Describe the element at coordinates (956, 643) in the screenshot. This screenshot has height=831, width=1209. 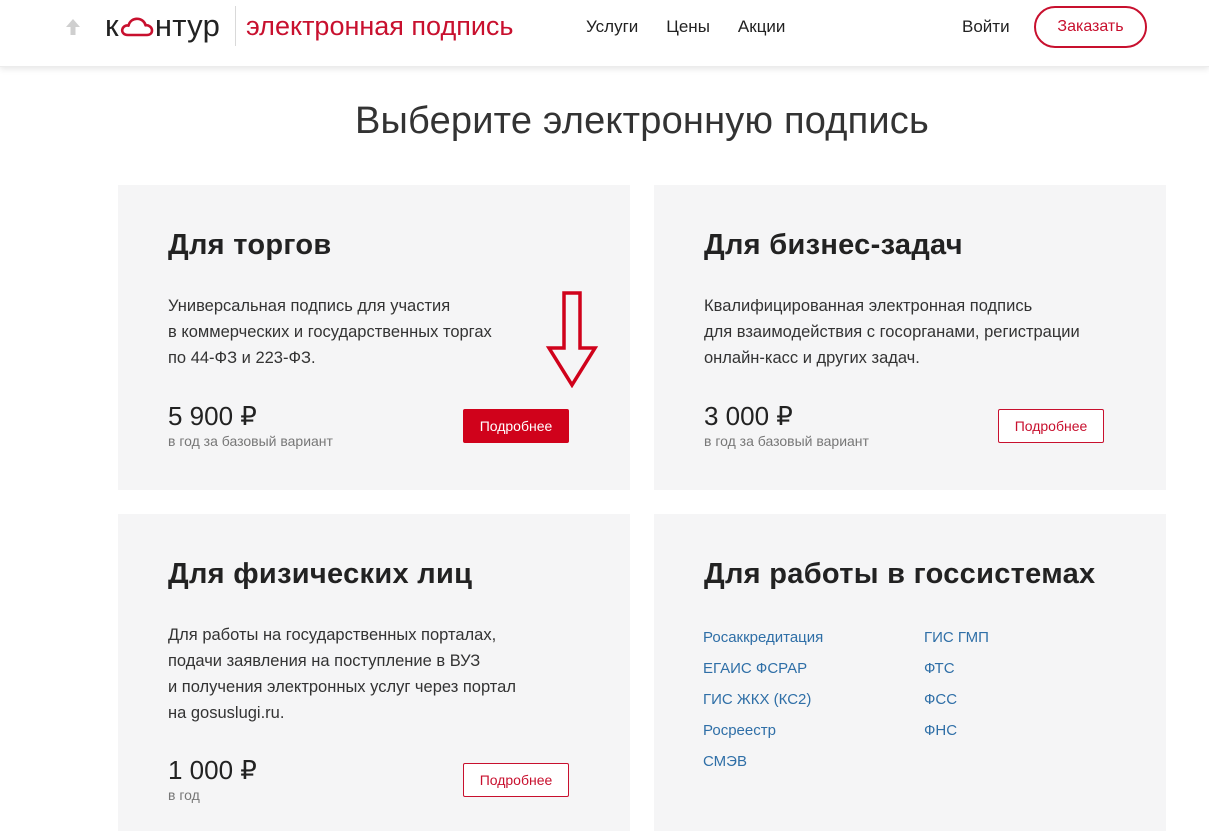
I see `gov-system-link: ГИС ГМП` at that location.